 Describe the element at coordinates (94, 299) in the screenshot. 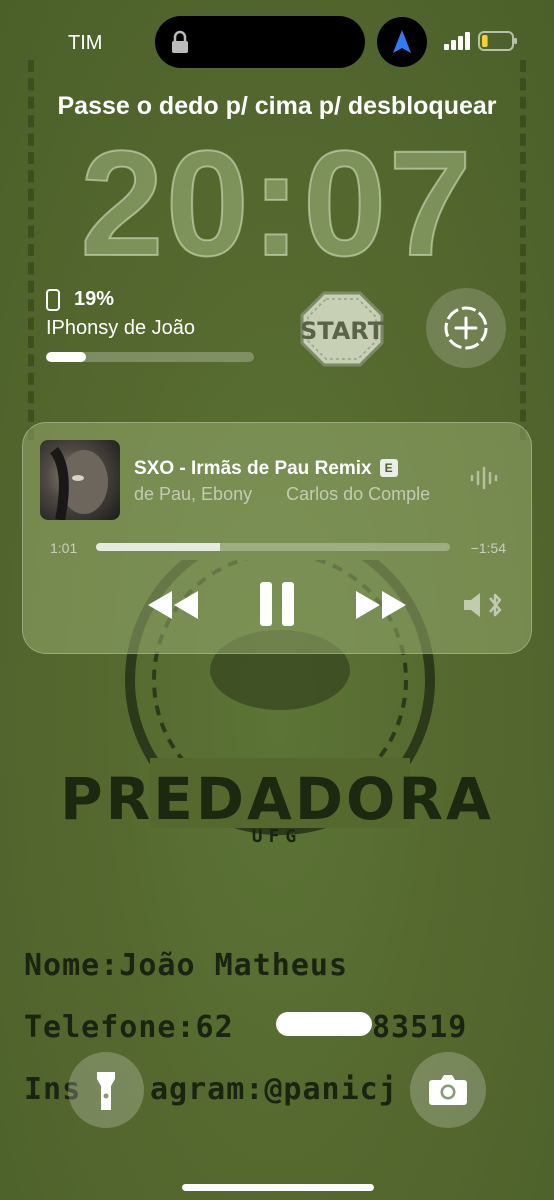

I see `battery-percent: 19%` at that location.